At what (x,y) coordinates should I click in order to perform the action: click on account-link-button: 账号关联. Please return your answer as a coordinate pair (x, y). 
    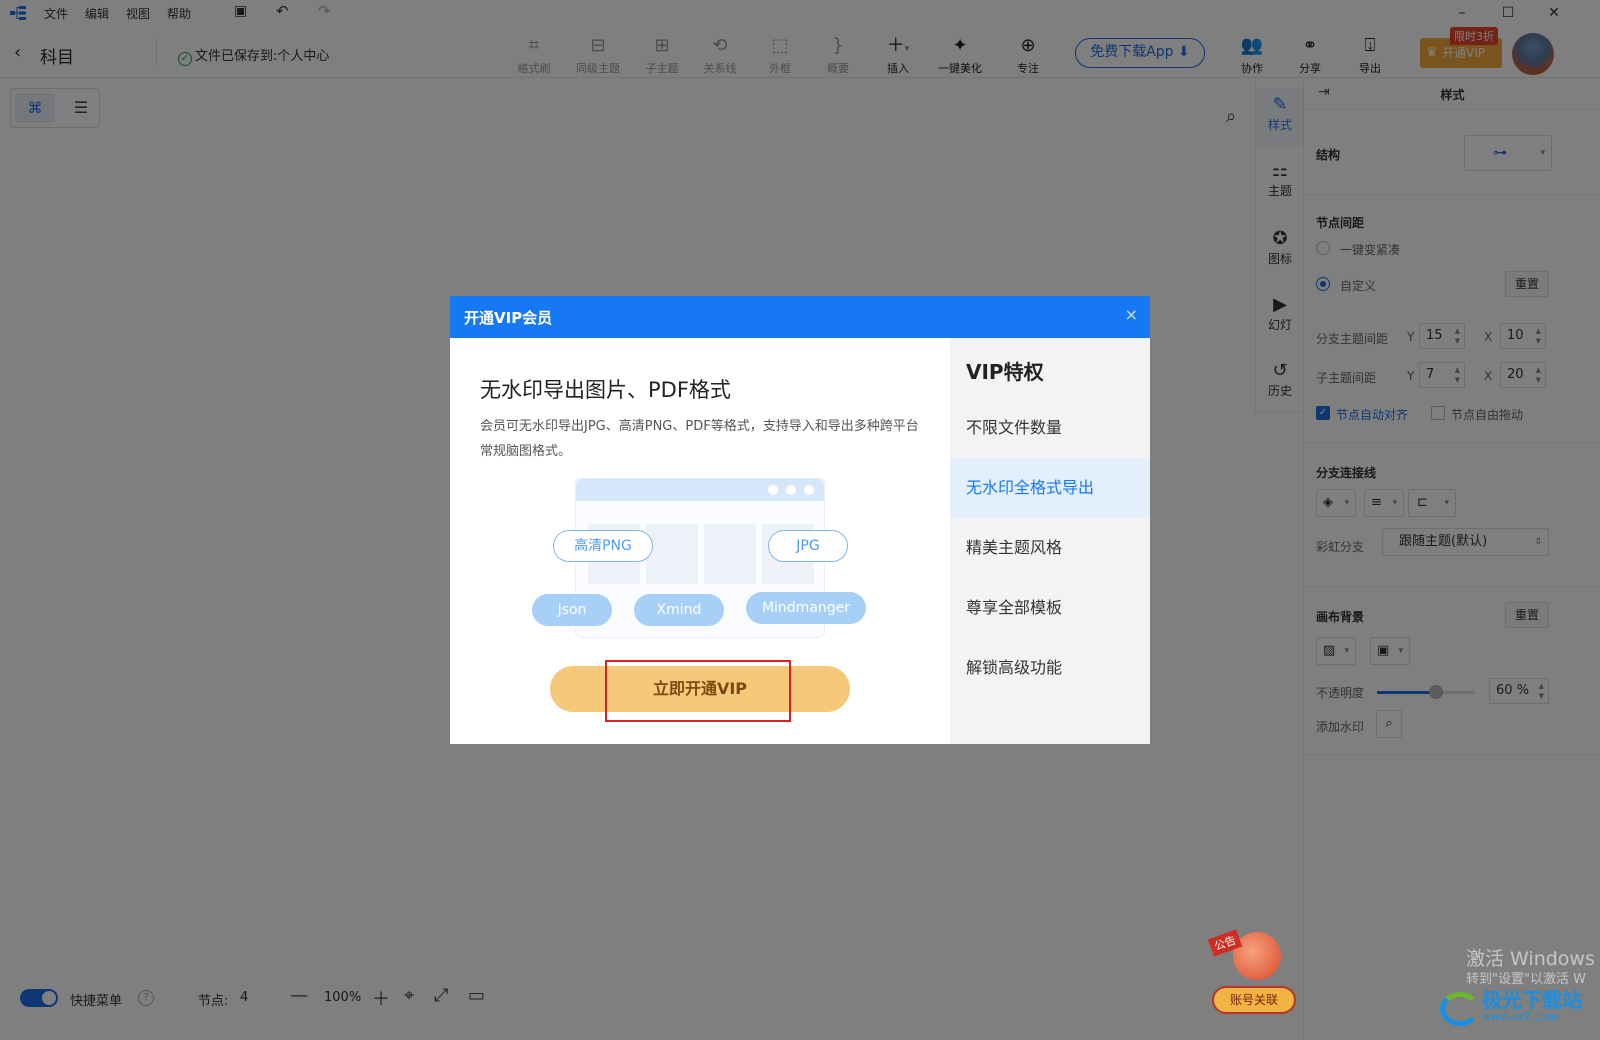
    Looking at the image, I should click on (1254, 1000).